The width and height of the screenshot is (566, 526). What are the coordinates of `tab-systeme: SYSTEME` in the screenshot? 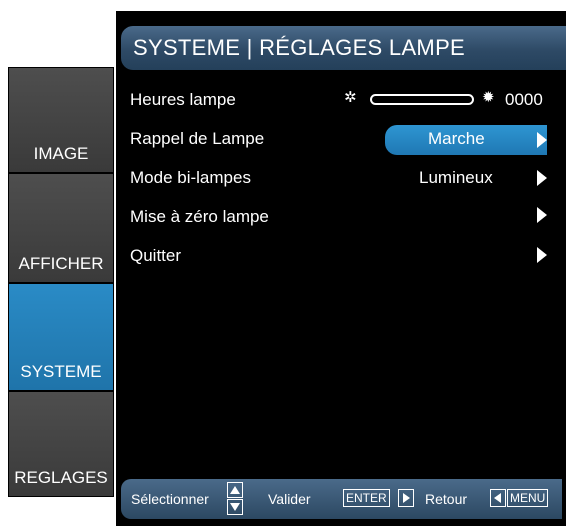 It's located at (61, 337).